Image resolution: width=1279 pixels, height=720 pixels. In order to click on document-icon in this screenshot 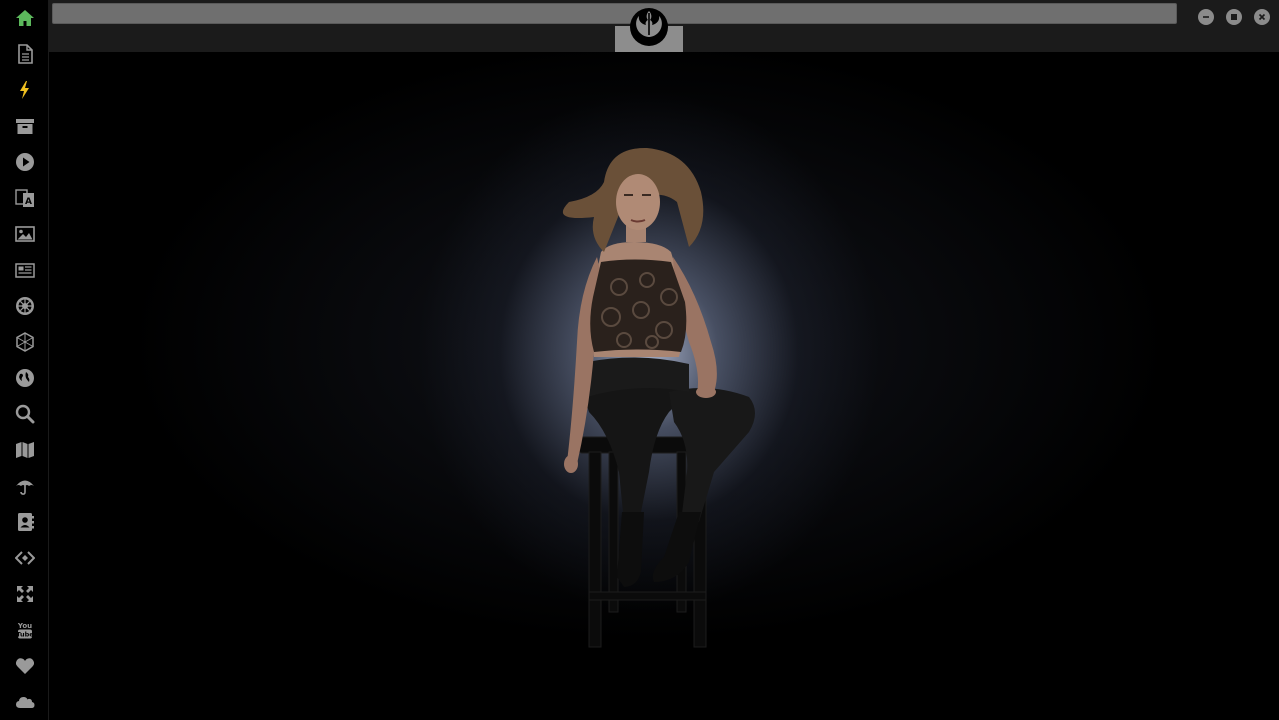, I will do `click(25, 54)`.